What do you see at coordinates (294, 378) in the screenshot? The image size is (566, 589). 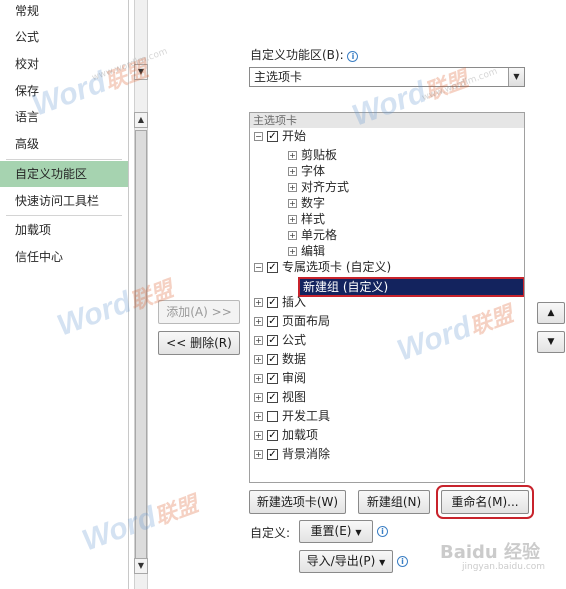 I see `tree-tab-label: 审阅` at bounding box center [294, 378].